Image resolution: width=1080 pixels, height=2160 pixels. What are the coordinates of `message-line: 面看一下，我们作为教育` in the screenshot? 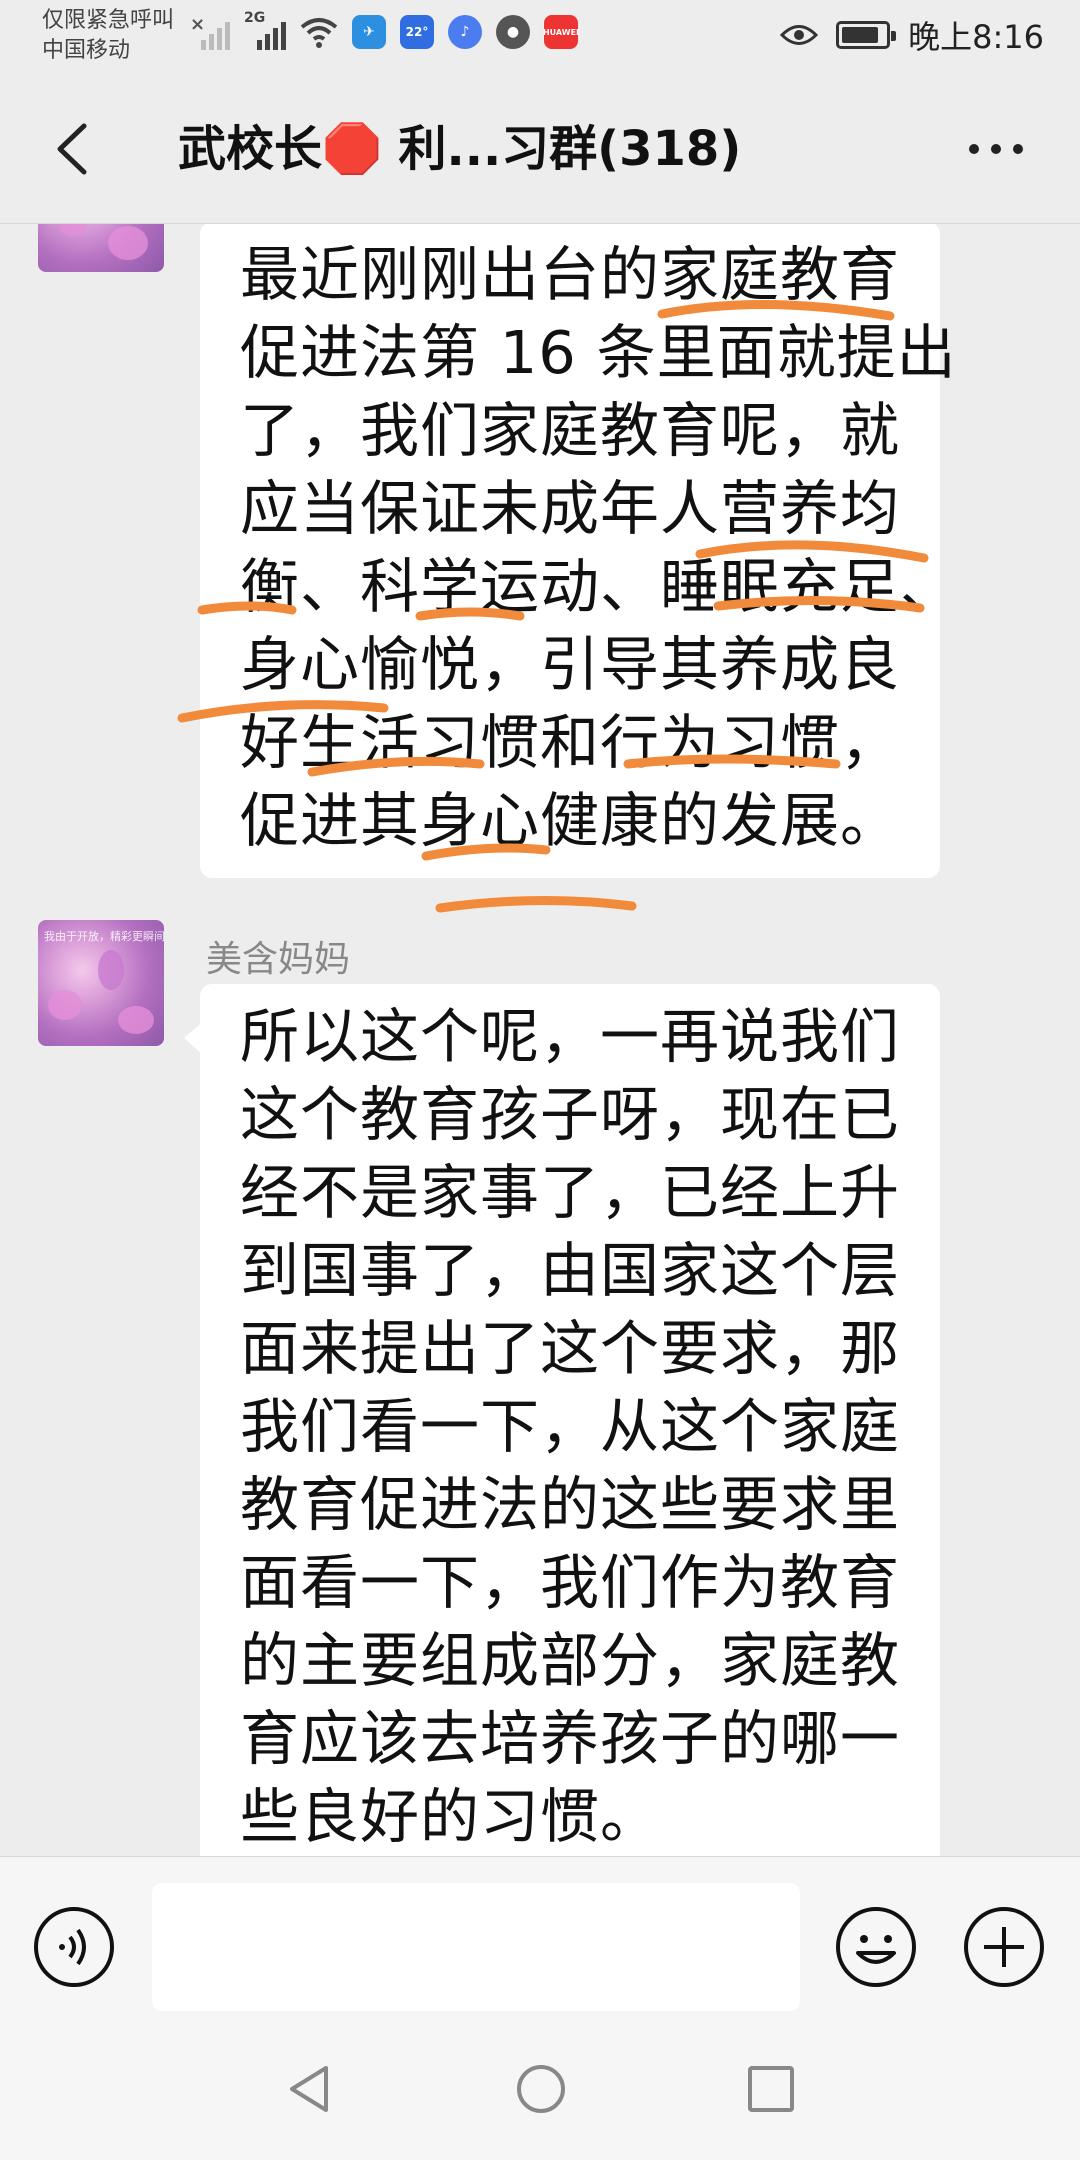 It's located at (570, 1582).